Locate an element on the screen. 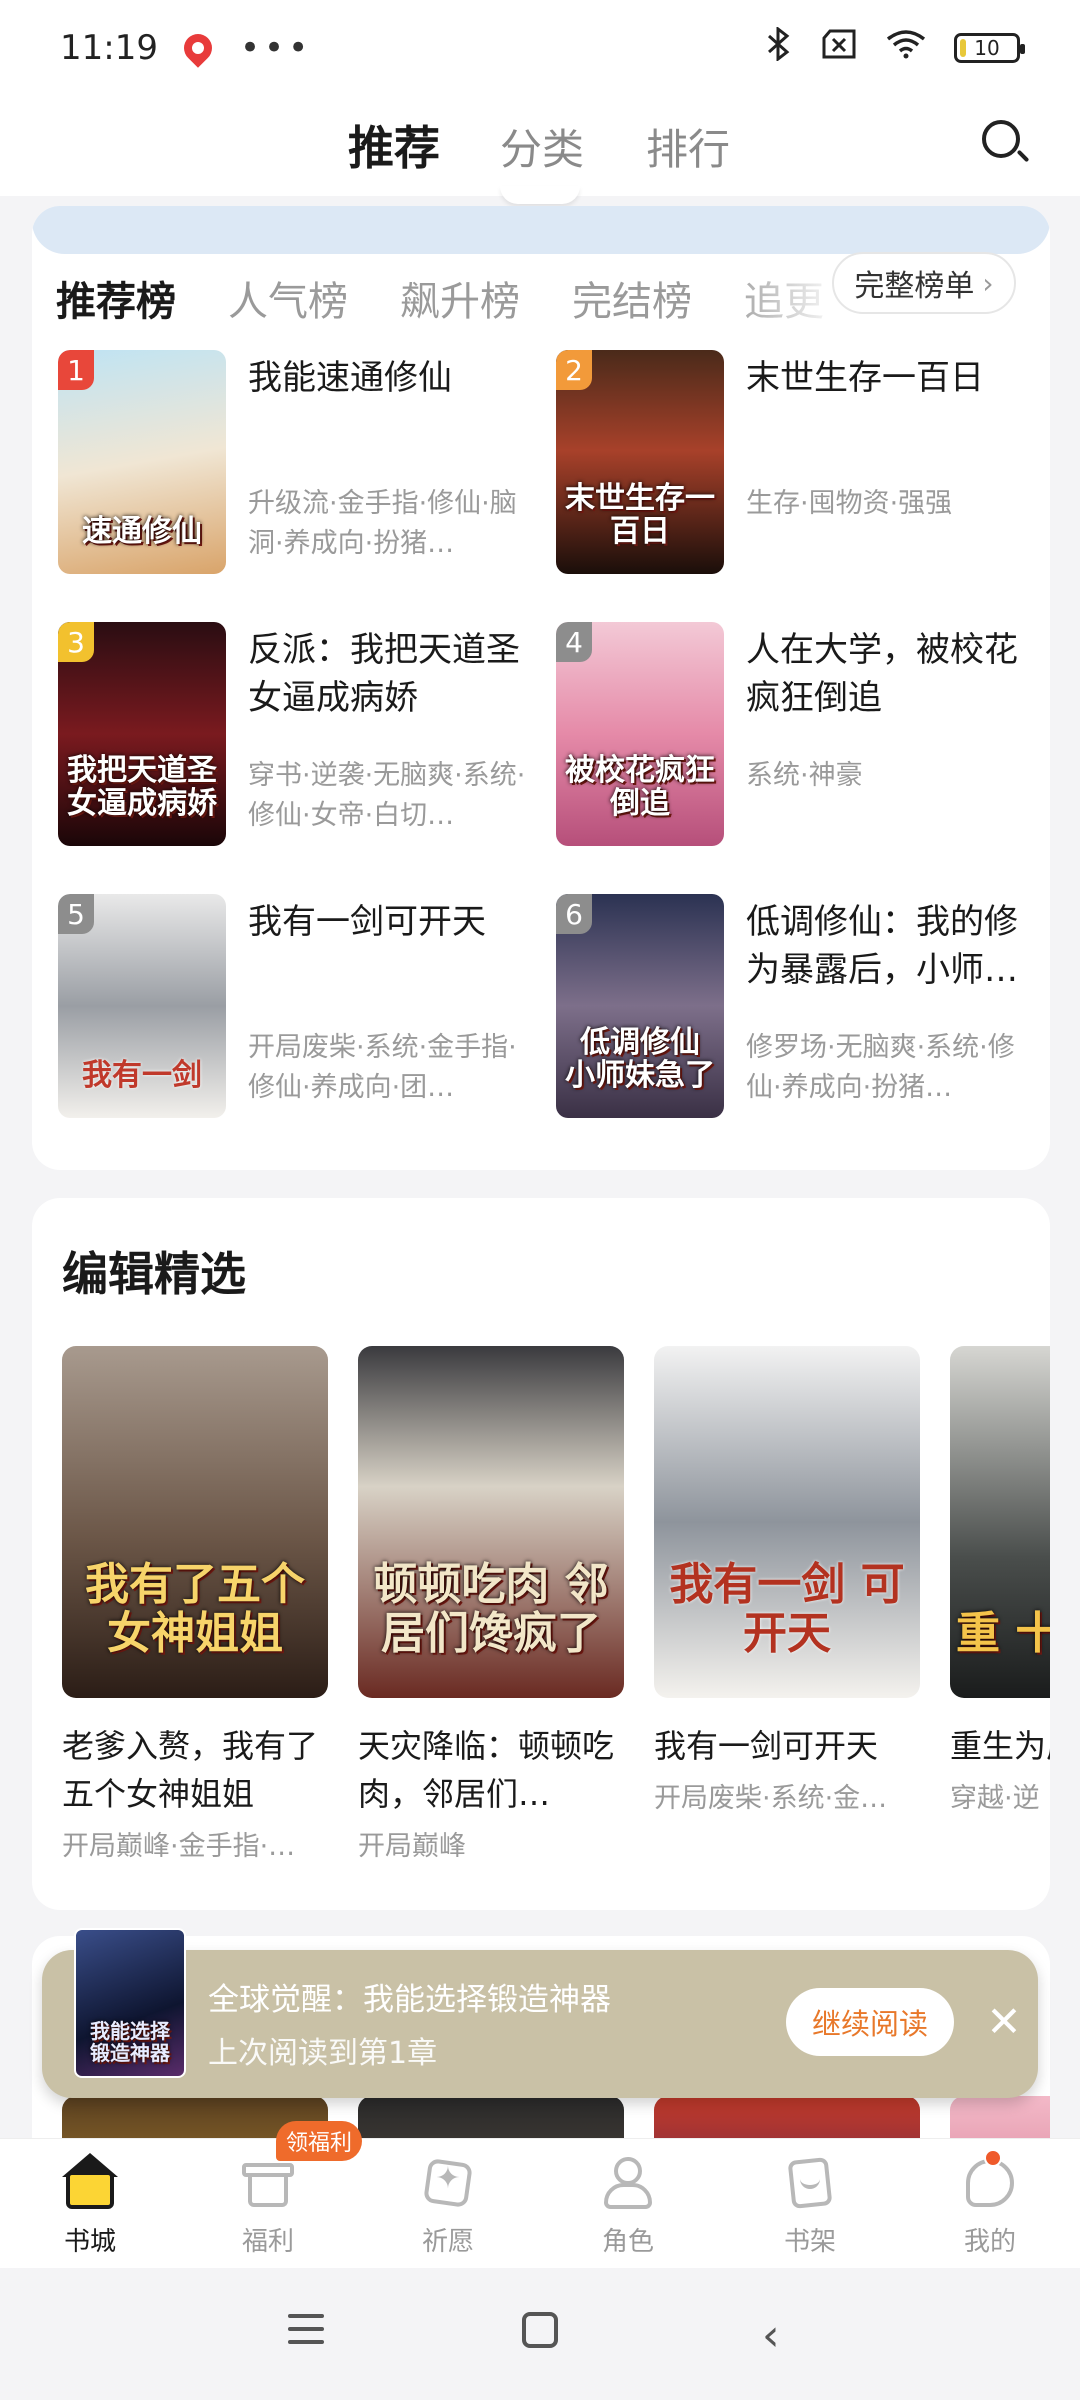 The image size is (1080, 2400). no-sim-icon is located at coordinates (839, 48).